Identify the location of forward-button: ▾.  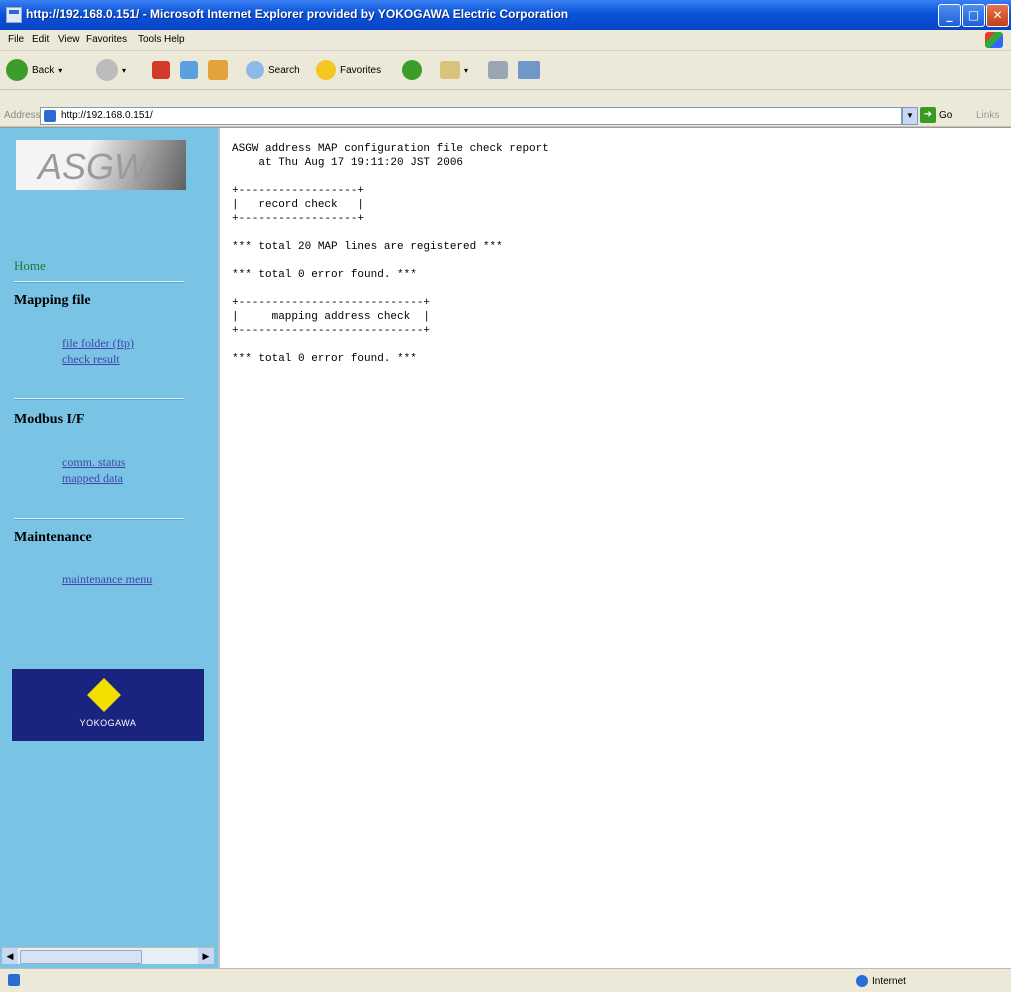
(111, 70).